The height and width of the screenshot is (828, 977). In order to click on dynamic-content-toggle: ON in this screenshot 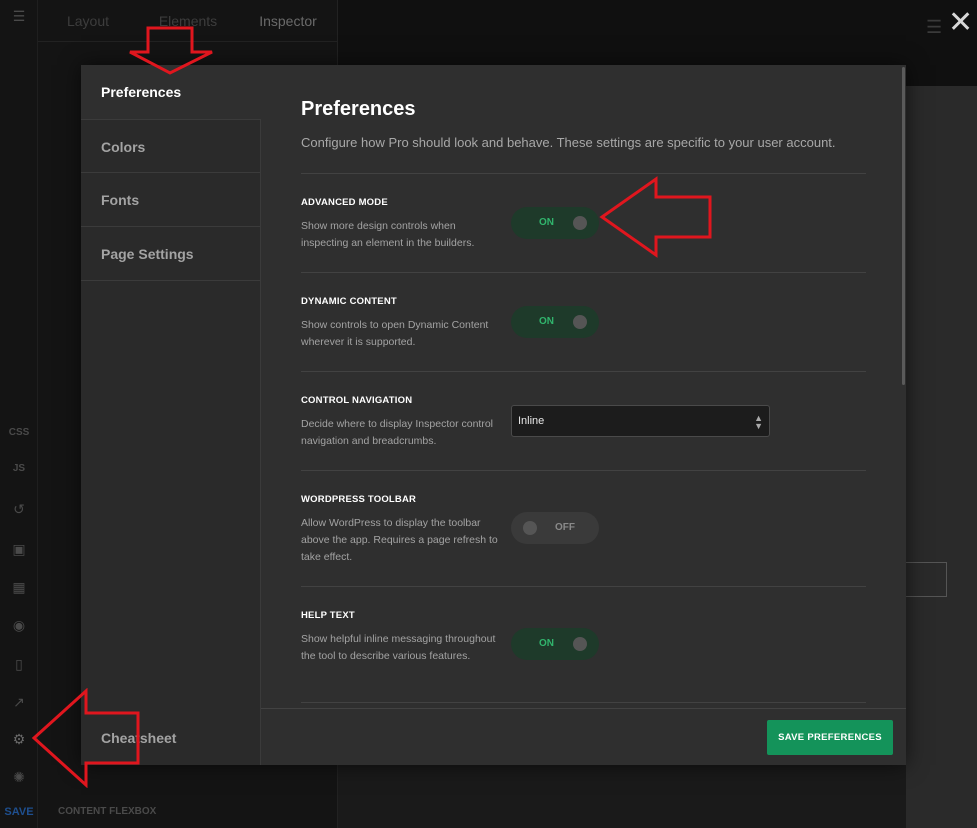, I will do `click(555, 322)`.